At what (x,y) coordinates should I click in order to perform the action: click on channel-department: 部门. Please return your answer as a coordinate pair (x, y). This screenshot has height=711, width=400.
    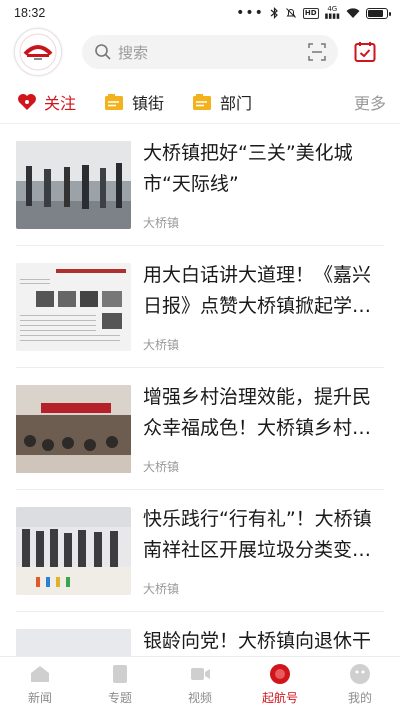
    Looking at the image, I should click on (222, 102).